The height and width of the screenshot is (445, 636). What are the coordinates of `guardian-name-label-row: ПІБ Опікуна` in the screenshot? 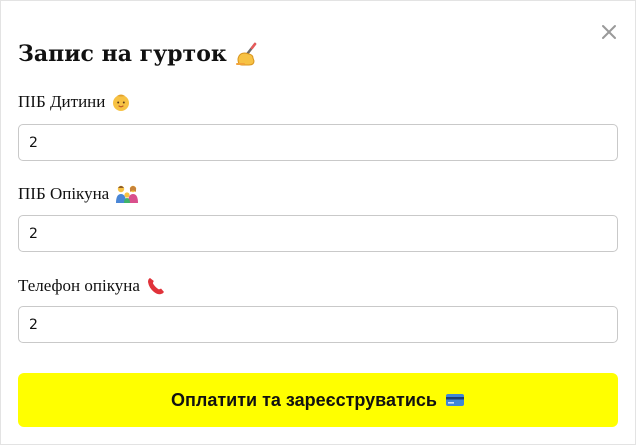 It's located at (78, 194).